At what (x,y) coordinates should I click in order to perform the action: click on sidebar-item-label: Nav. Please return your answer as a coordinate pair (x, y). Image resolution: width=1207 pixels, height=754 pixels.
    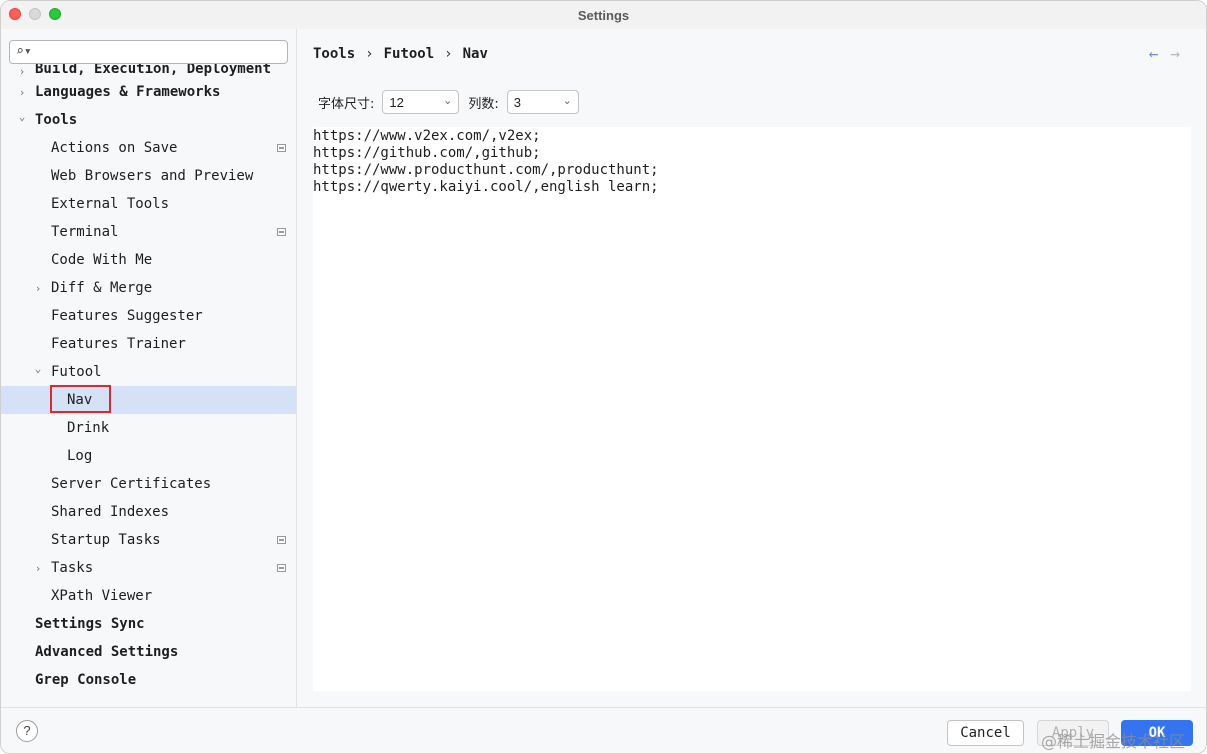
    Looking at the image, I should click on (80, 400).